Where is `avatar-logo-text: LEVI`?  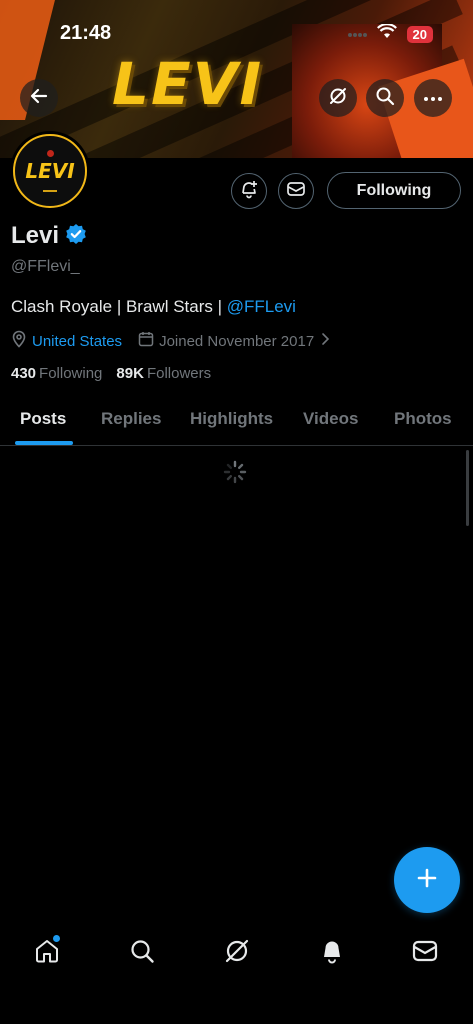 avatar-logo-text: LEVI is located at coordinates (50, 171).